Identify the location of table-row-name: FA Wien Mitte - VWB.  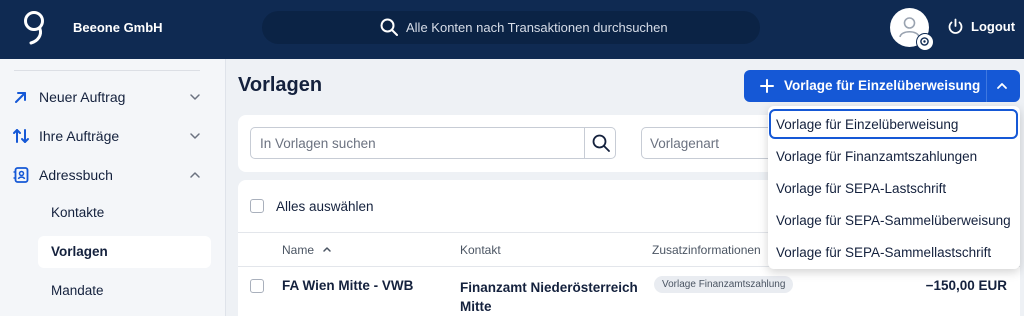
(347, 285).